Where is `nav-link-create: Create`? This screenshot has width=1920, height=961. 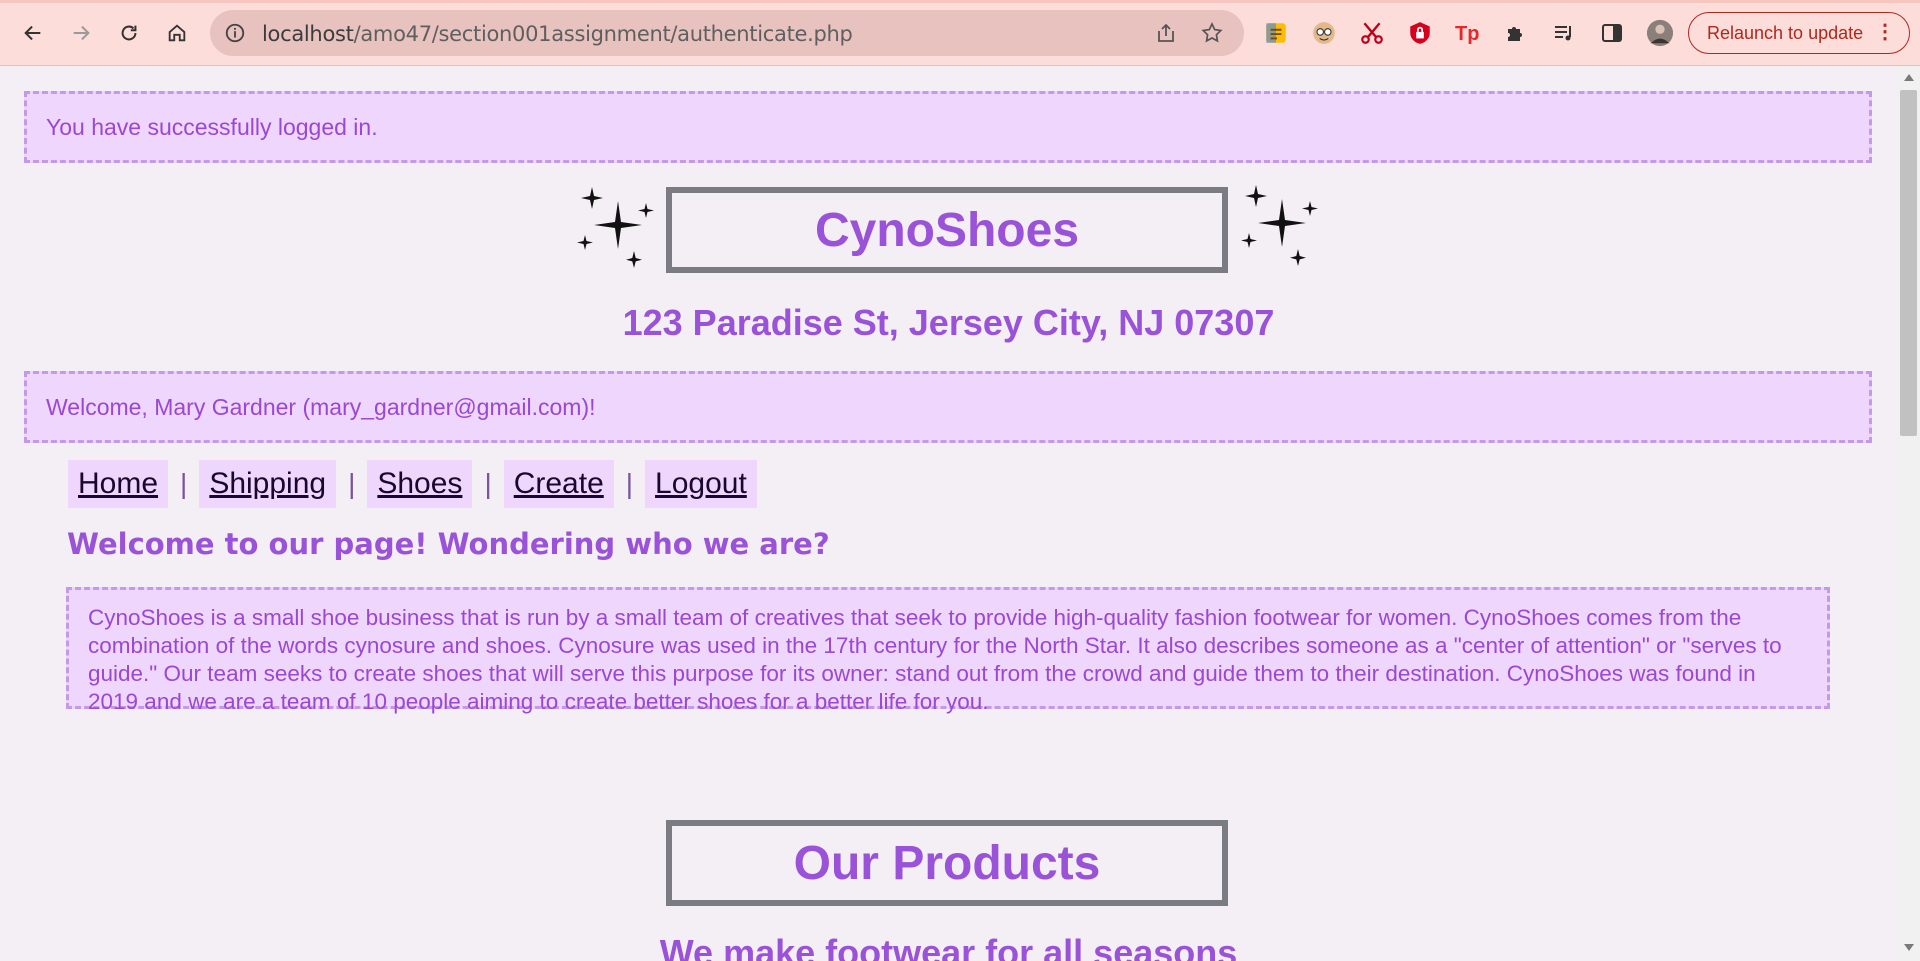
nav-link-create: Create is located at coordinates (558, 484).